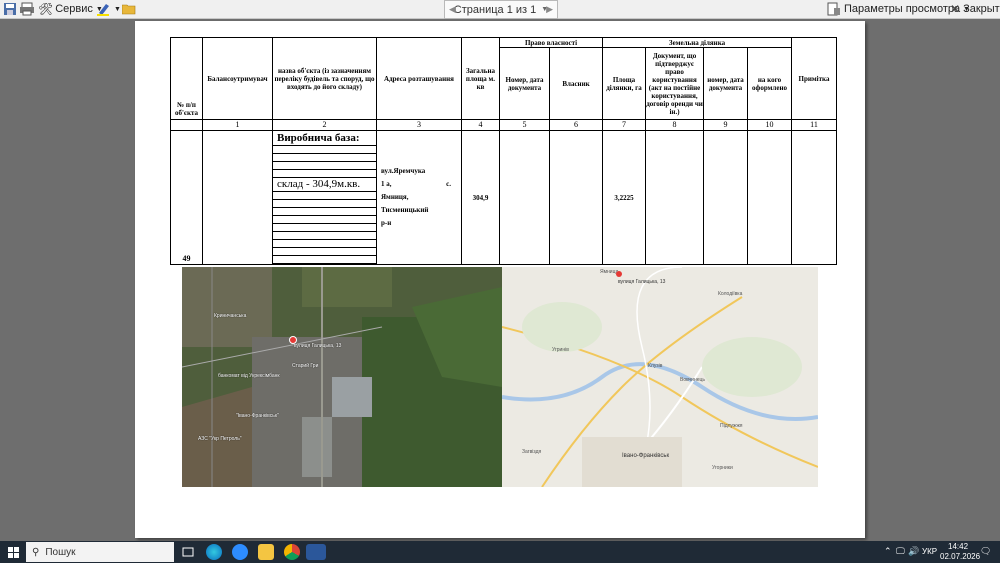  What do you see at coordinates (524, 197) in the screenshot?
I see `row-ownership-doc` at bounding box center [524, 197].